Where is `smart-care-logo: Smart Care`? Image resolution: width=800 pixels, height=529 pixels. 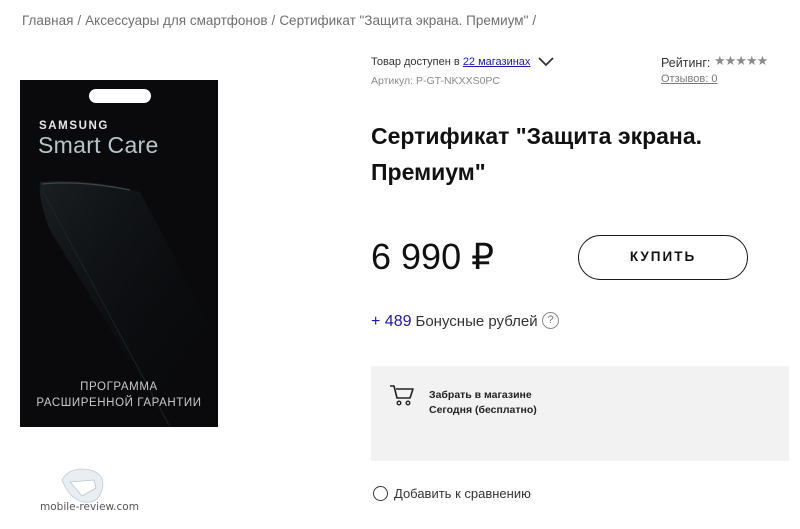 smart-care-logo: Smart Care is located at coordinates (98, 145).